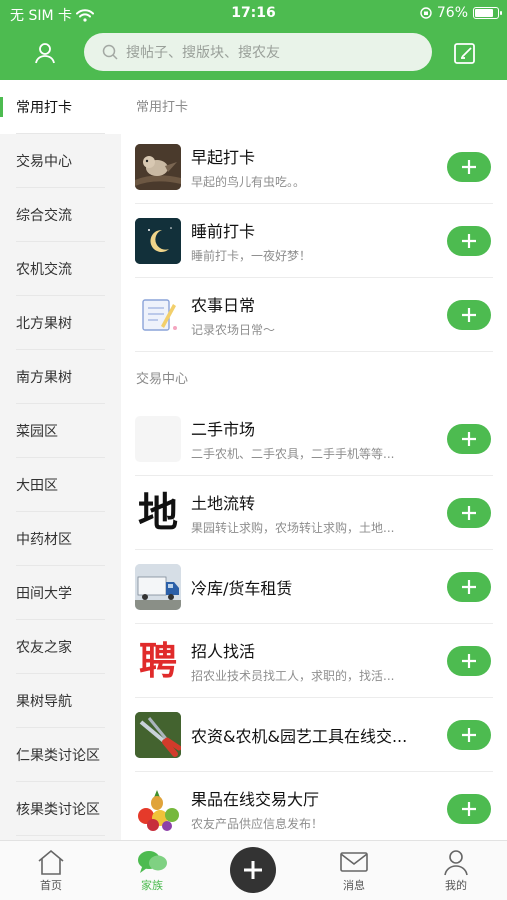 The height and width of the screenshot is (900, 507). I want to click on sidebar-item-北方果树: 北方果树, so click(60, 323).